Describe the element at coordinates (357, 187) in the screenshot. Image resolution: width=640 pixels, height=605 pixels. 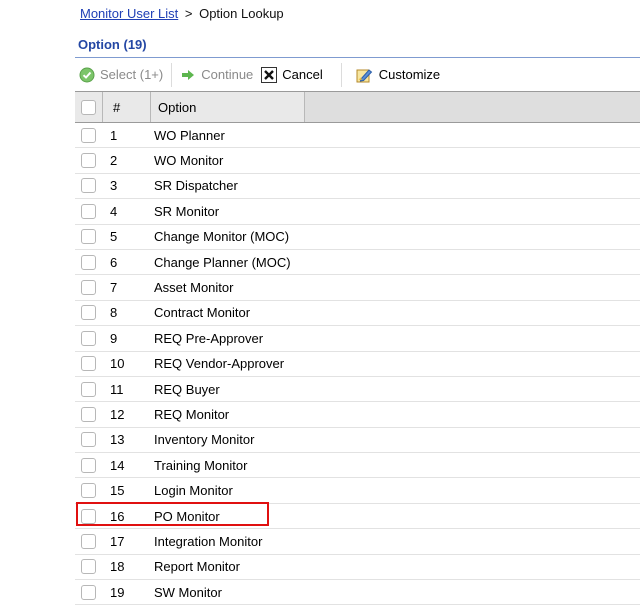
I see `table-row: 3 SR Dispatcher` at that location.